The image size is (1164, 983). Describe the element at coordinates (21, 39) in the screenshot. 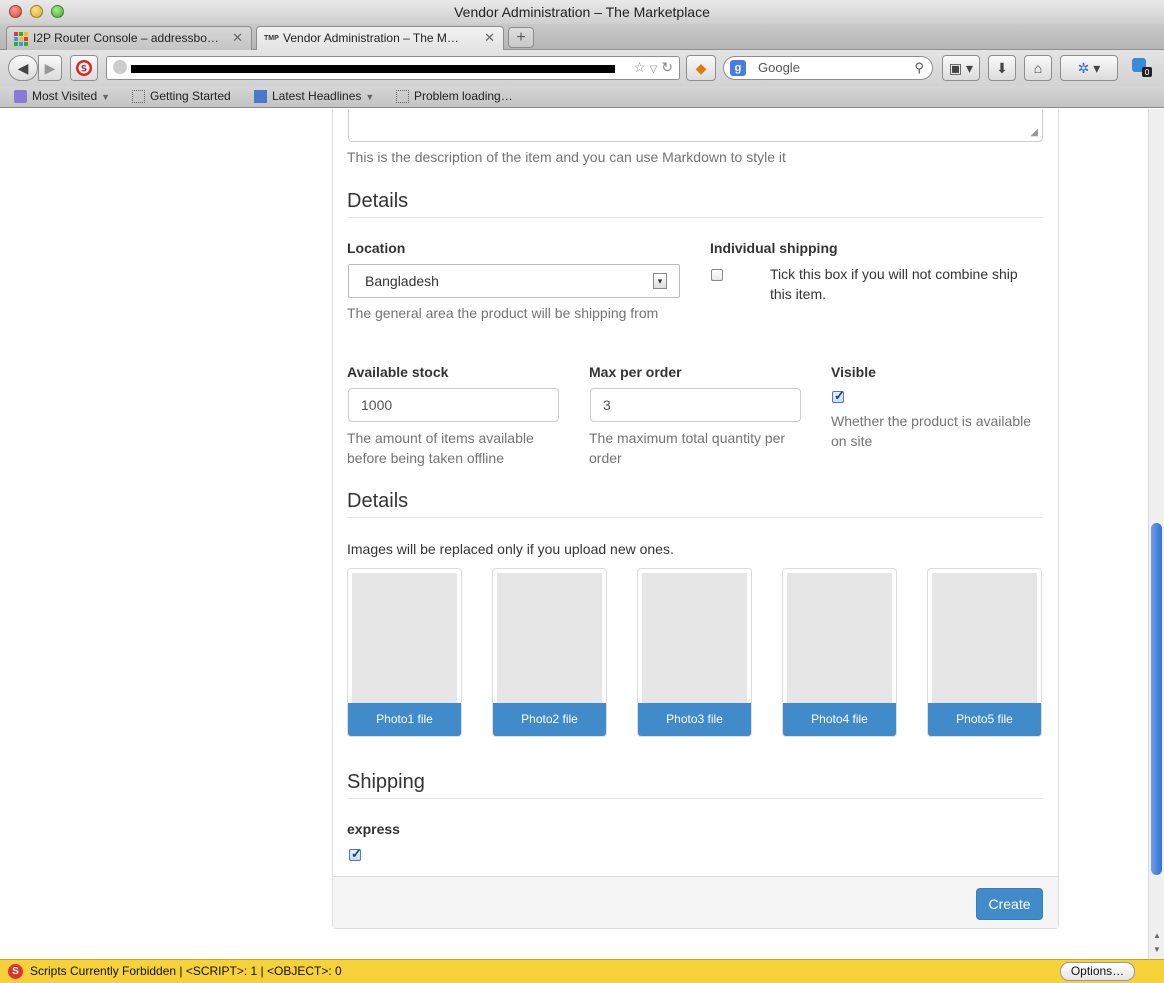

I see `i2p-favicon-icon` at that location.